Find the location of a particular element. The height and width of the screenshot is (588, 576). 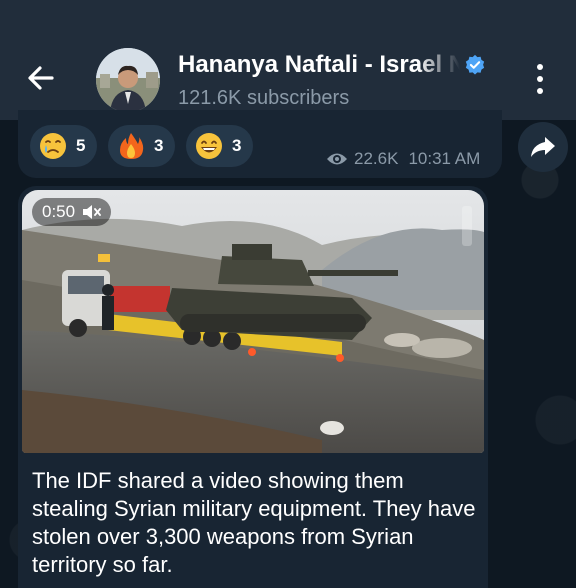

video-duration: 0:50 is located at coordinates (59, 211).